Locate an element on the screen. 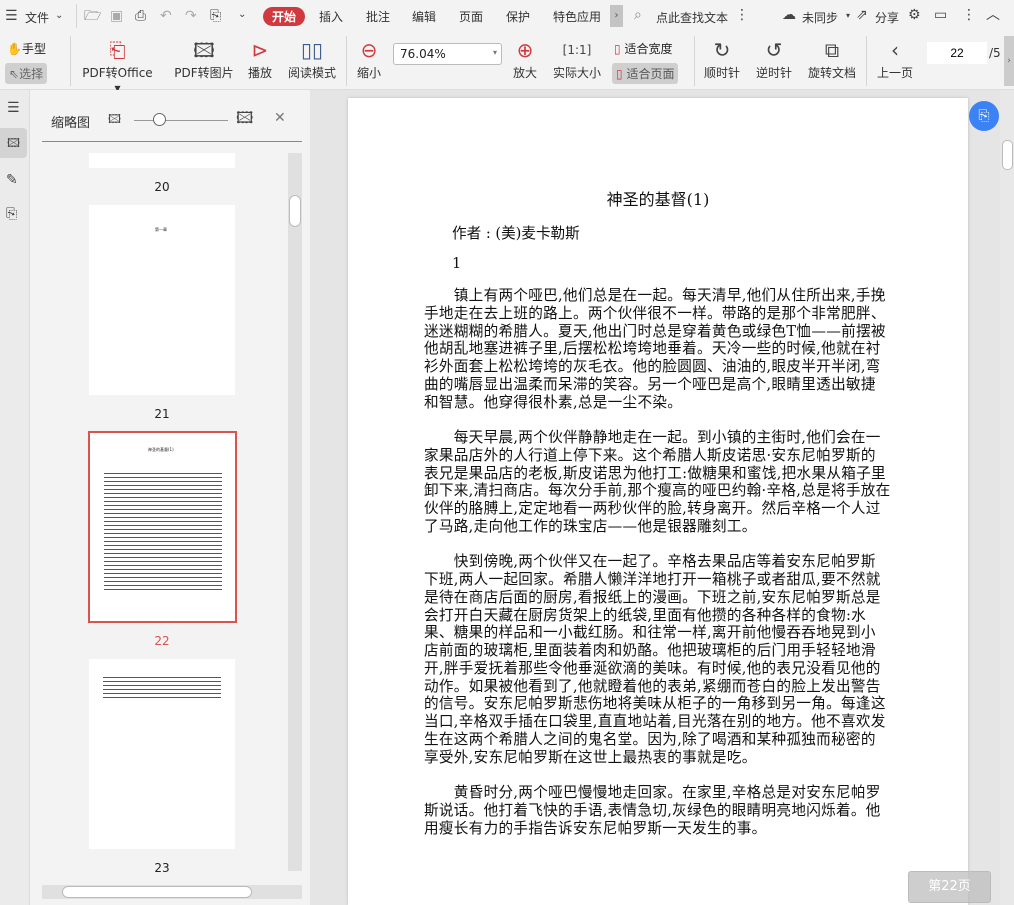 The width and height of the screenshot is (1014, 905). tab-start: 开始 is located at coordinates (284, 16).